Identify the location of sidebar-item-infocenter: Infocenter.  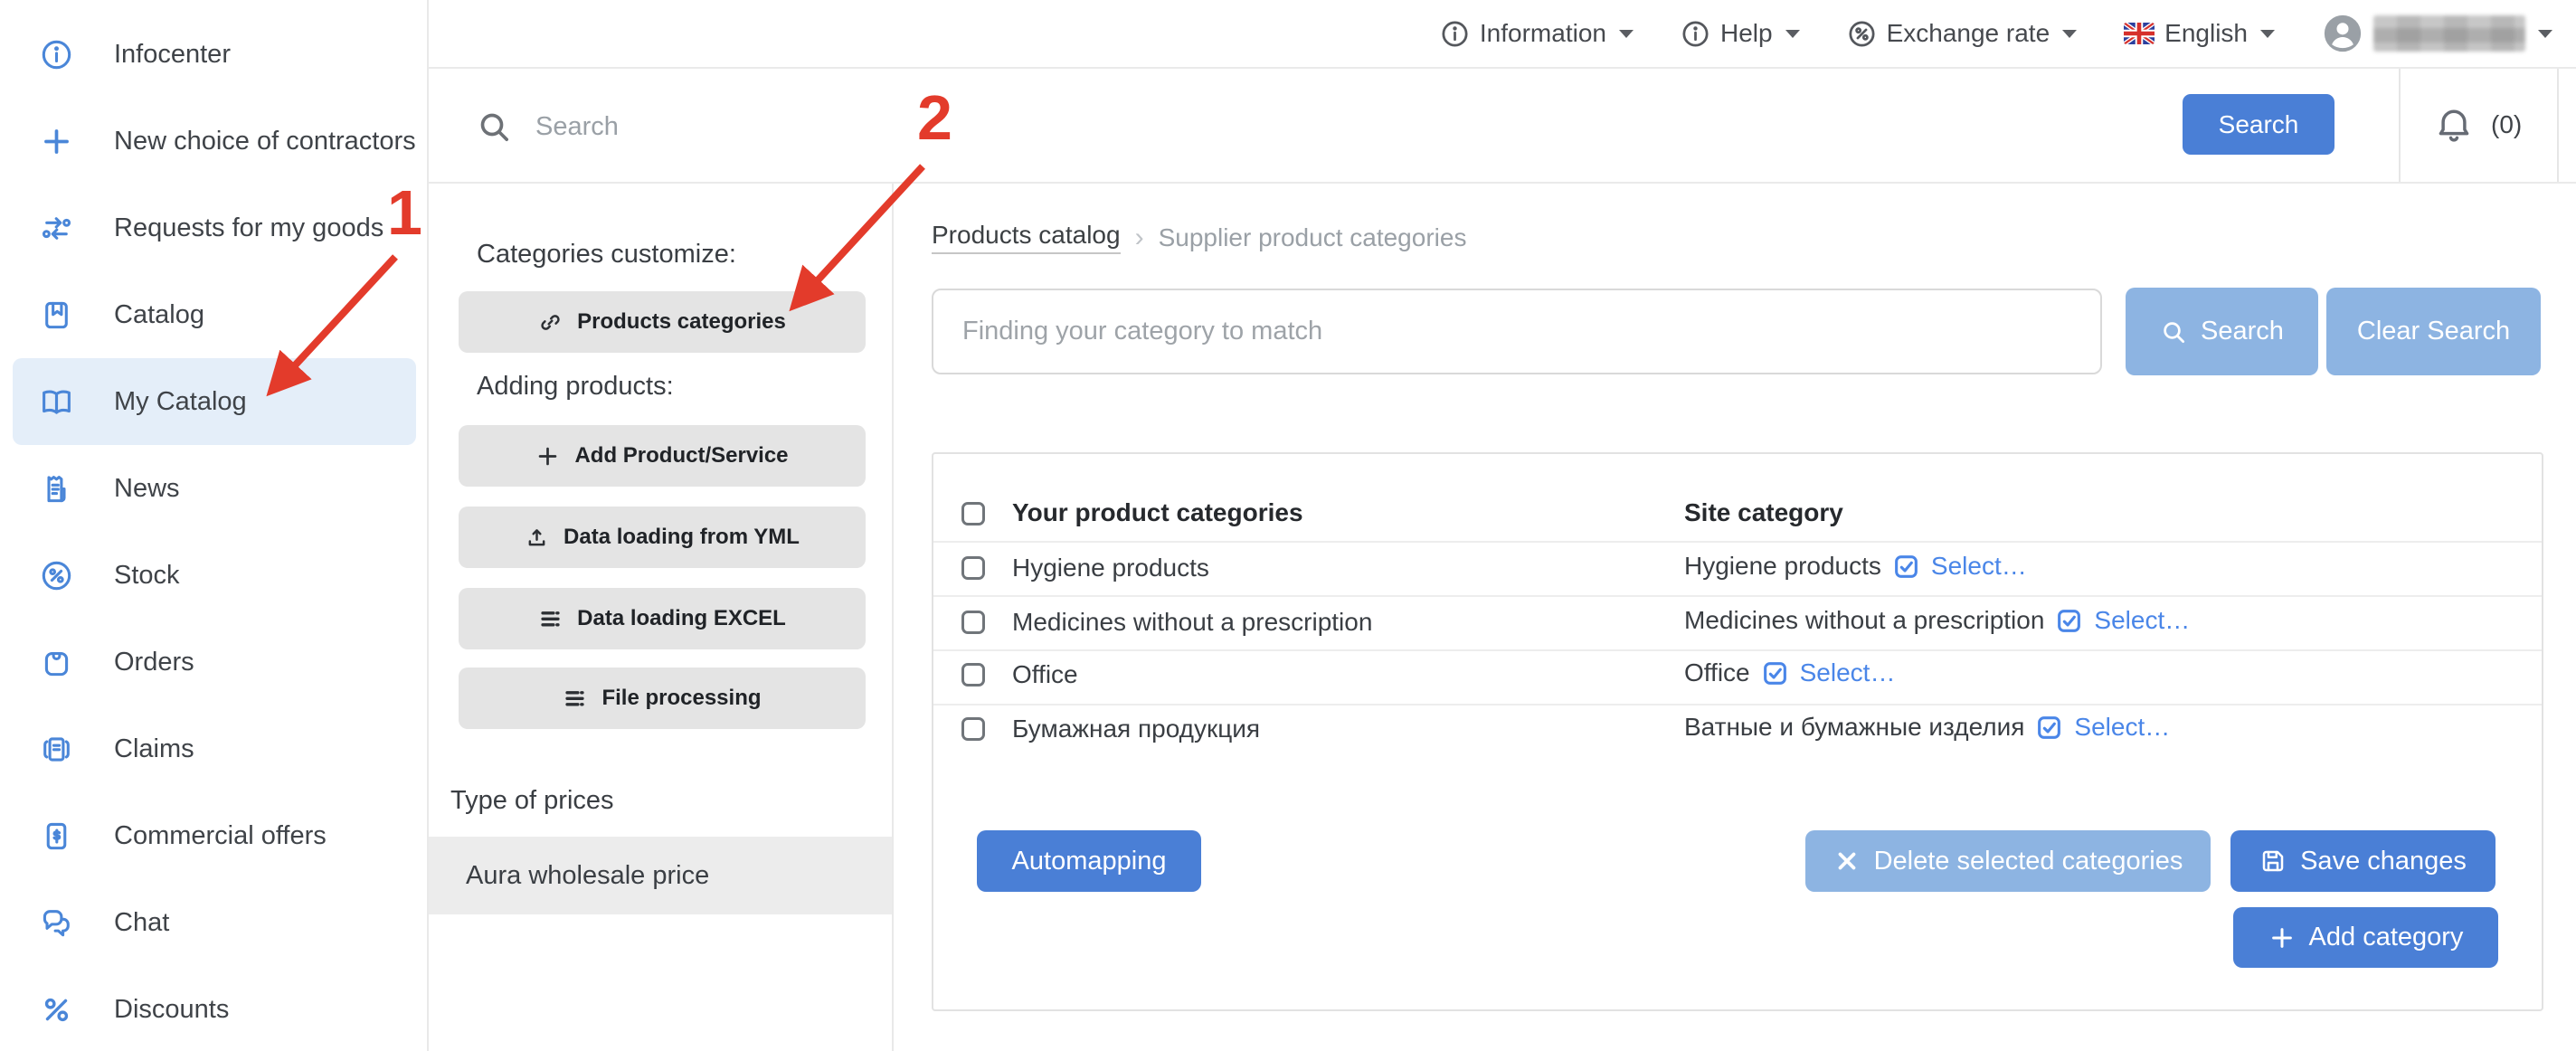
(214, 54).